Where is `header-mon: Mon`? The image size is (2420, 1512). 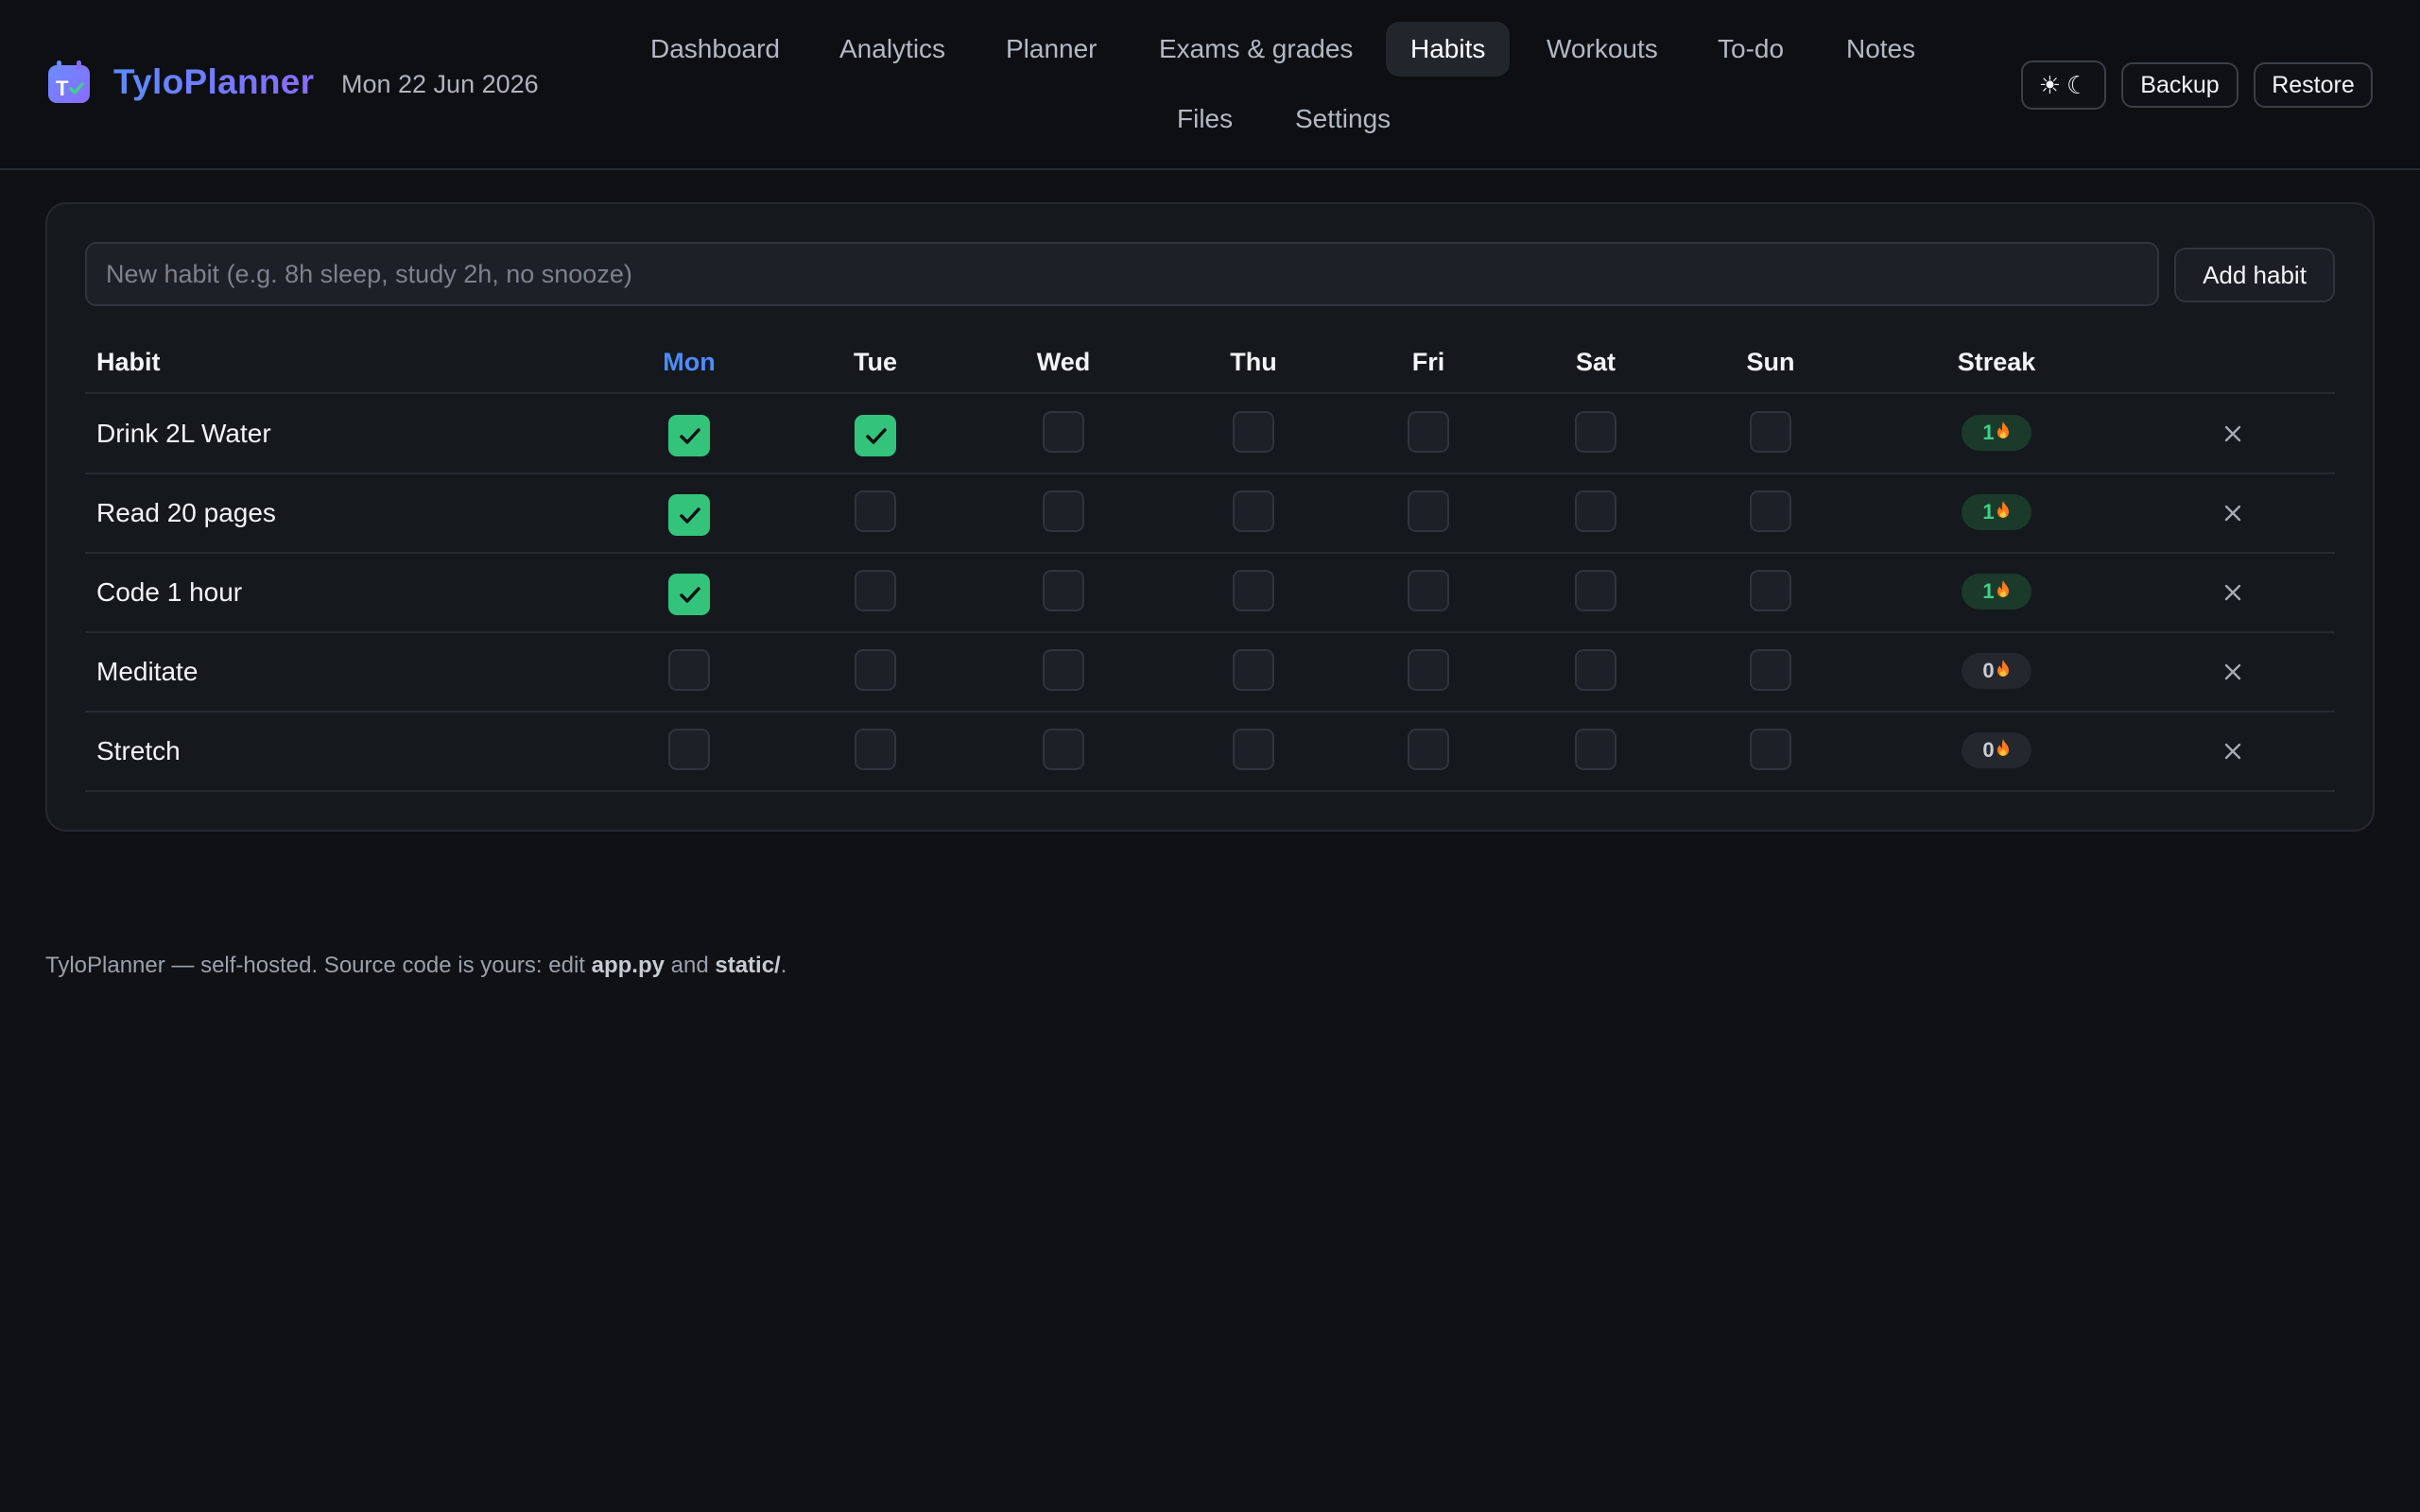 header-mon: Mon is located at coordinates (689, 362).